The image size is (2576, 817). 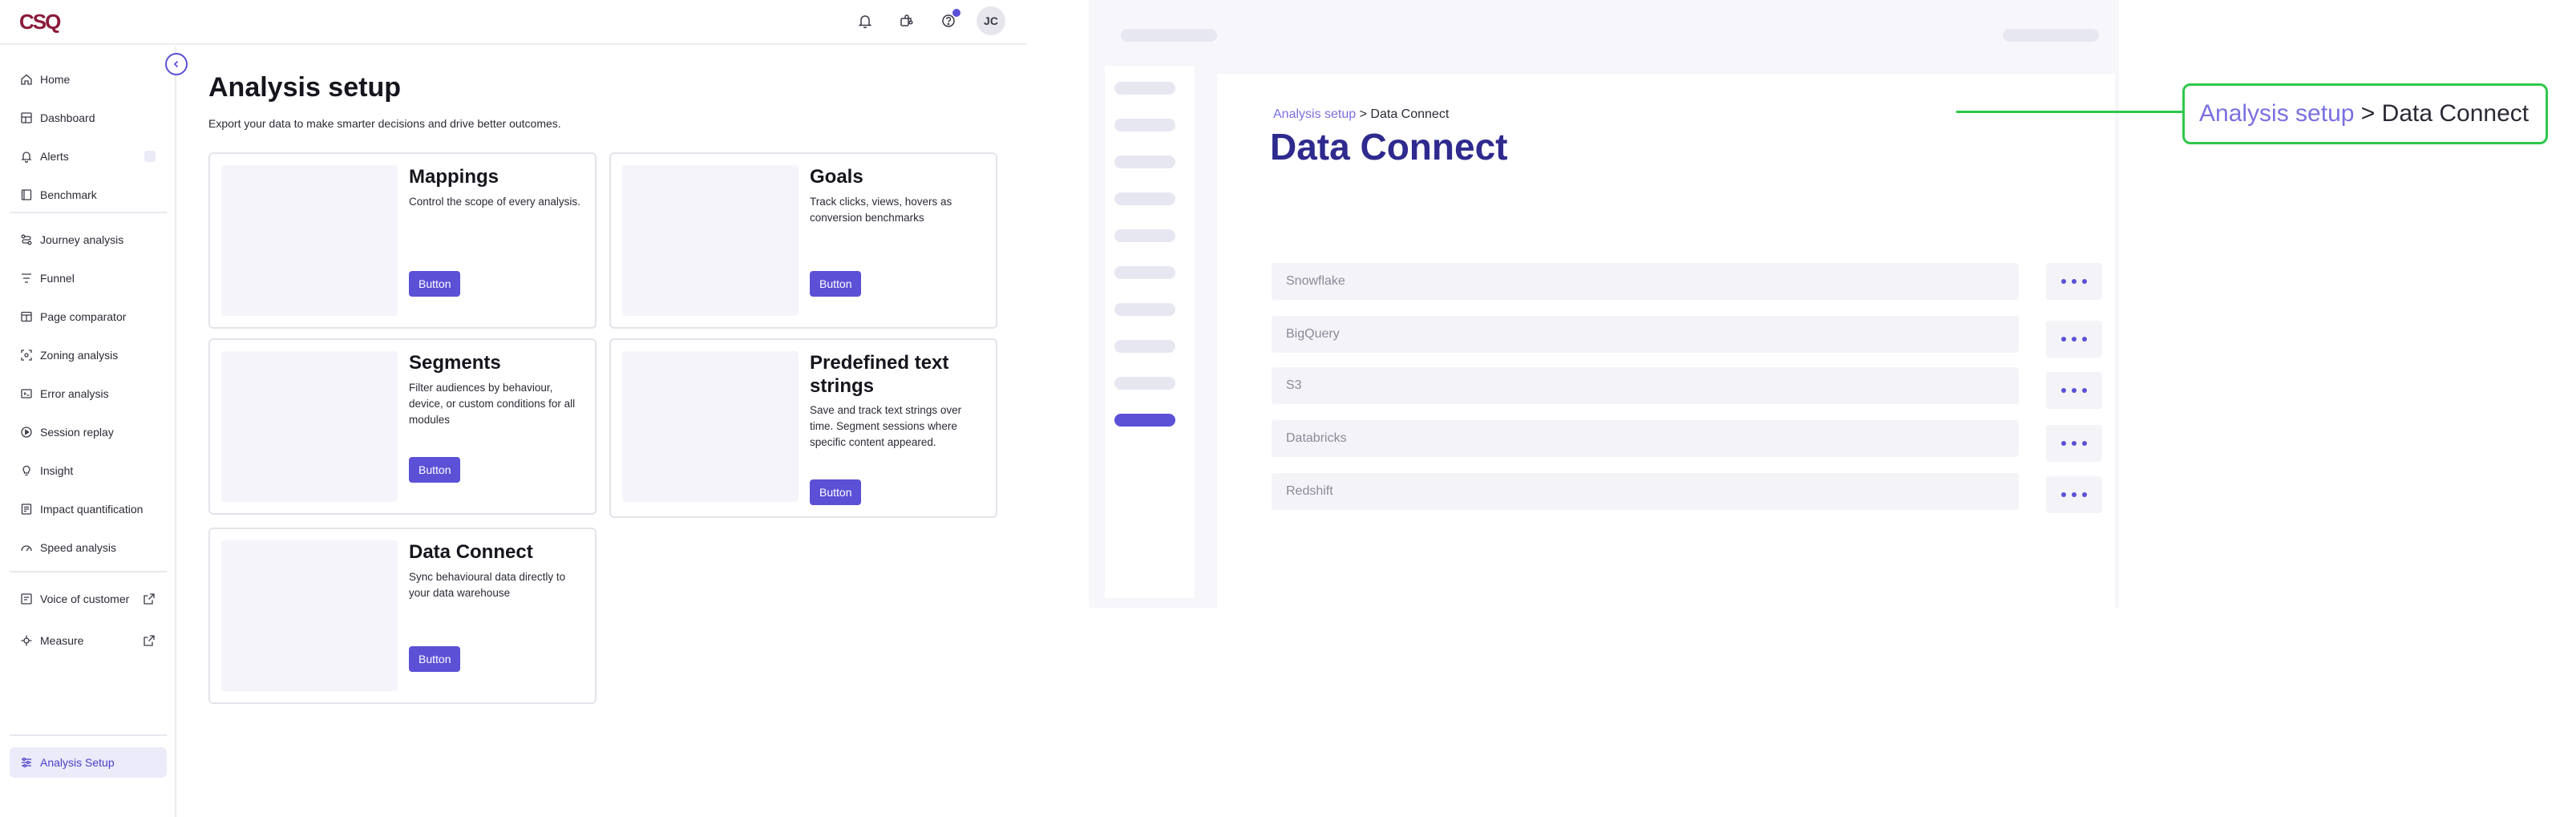 What do you see at coordinates (88, 509) in the screenshot?
I see `sidebar-item-impact-quantification: Impact quantification` at bounding box center [88, 509].